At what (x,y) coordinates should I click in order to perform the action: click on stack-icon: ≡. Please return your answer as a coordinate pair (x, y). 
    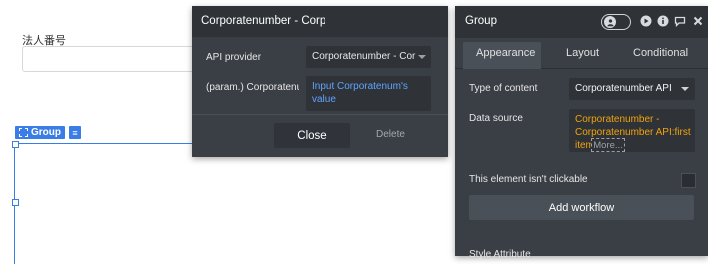
    Looking at the image, I should click on (75, 132).